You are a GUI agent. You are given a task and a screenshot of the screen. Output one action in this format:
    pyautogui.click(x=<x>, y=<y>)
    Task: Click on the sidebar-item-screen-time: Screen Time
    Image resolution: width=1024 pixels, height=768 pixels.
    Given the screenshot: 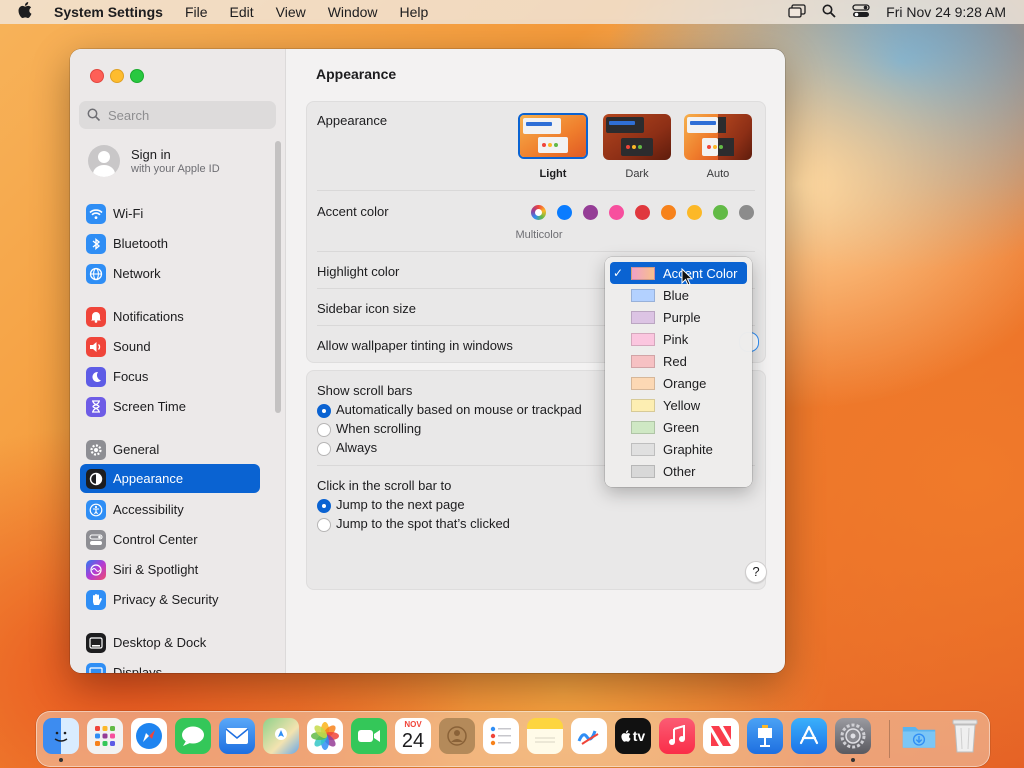 What is the action you would take?
    pyautogui.click(x=170, y=406)
    